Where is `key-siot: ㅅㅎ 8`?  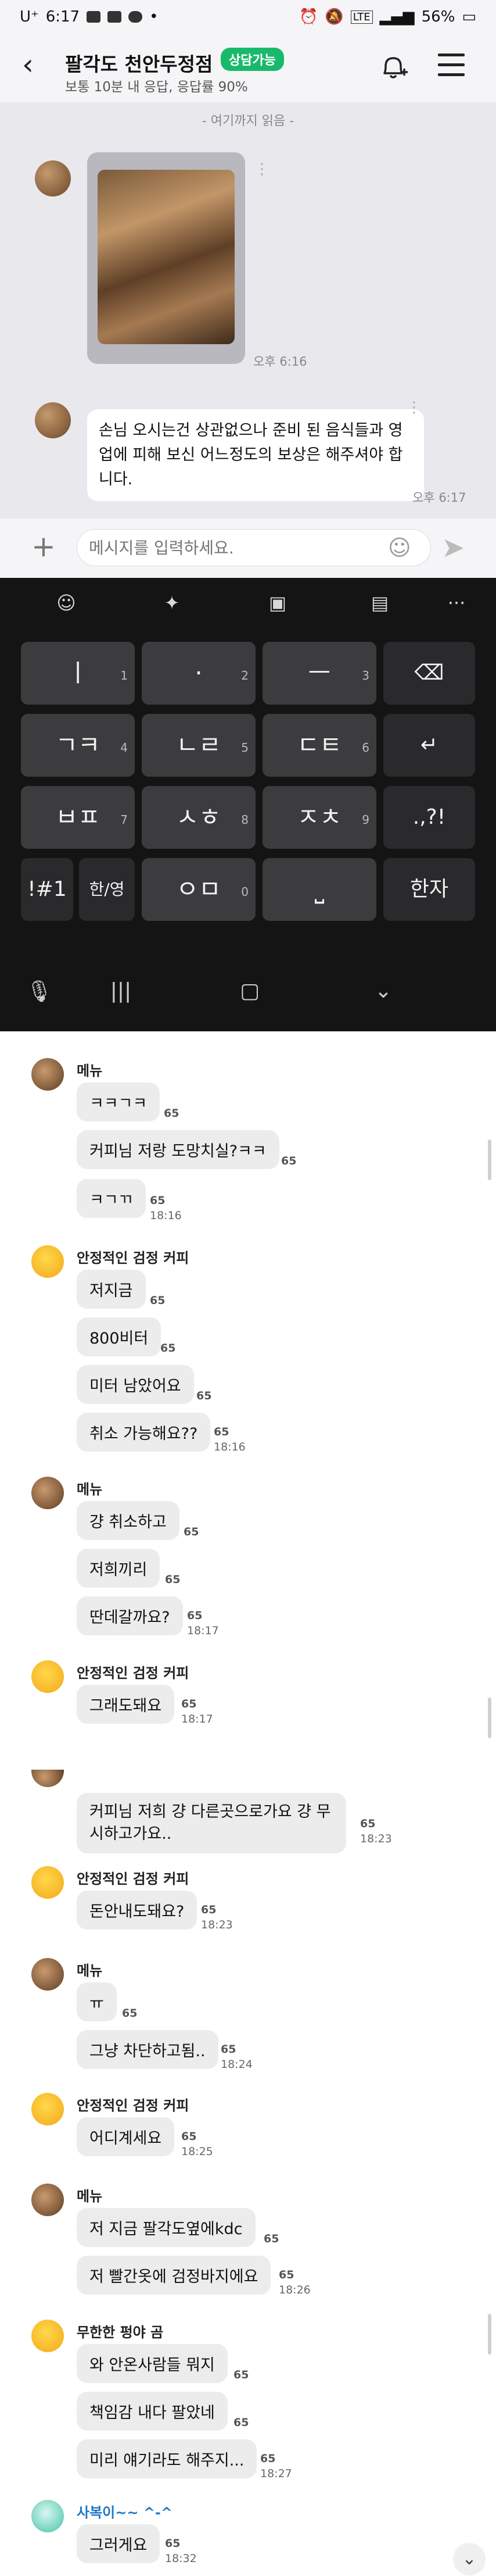
key-siot: ㅅㅎ 8 is located at coordinates (199, 817).